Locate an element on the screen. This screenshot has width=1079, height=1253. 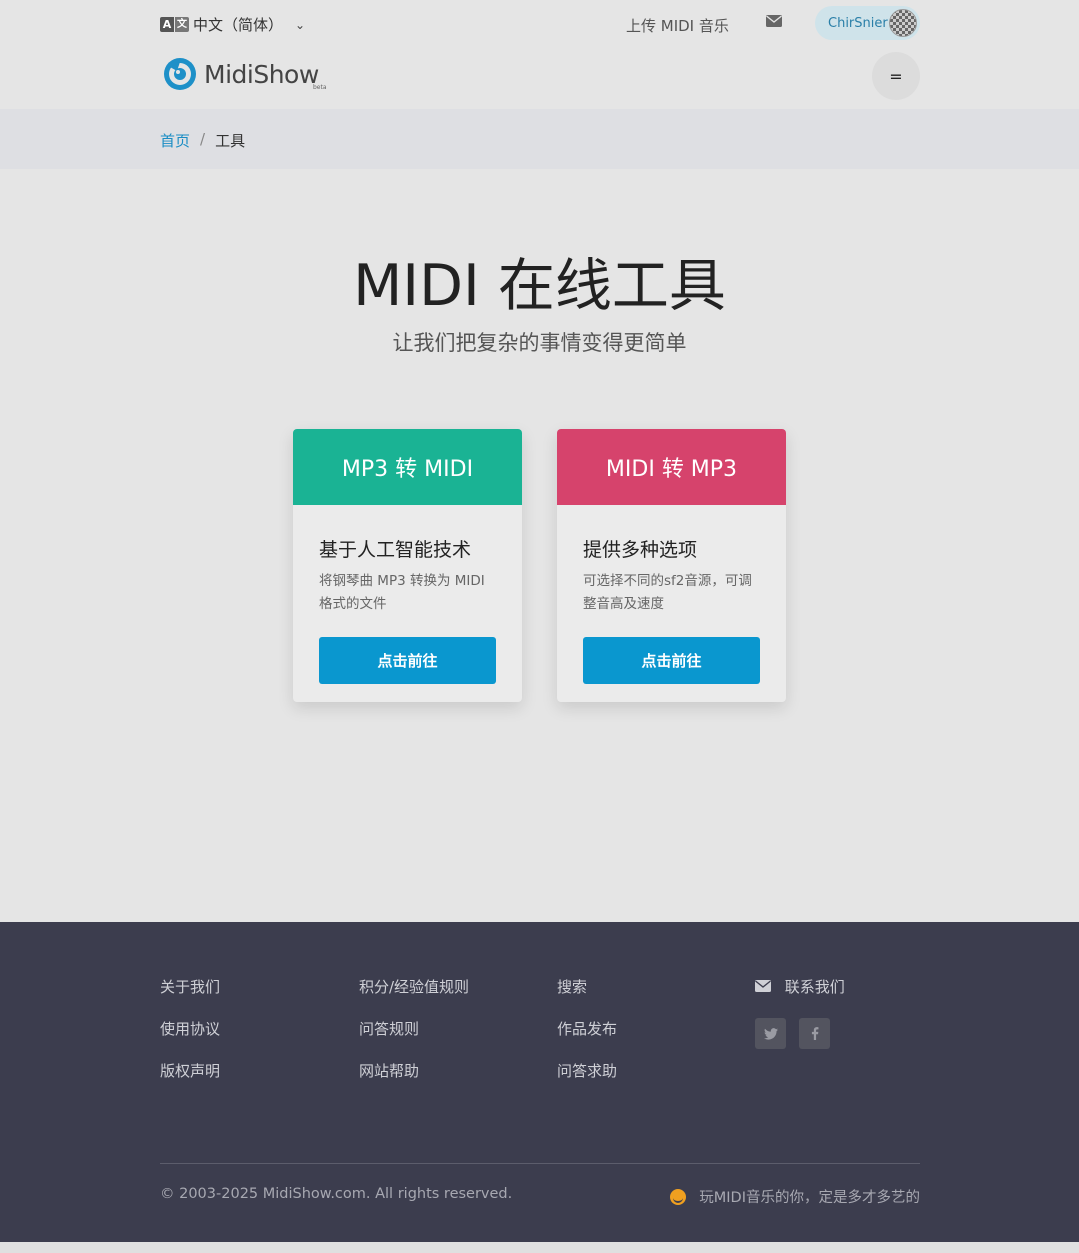
breadcrumb-current: 工具 is located at coordinates (230, 141).